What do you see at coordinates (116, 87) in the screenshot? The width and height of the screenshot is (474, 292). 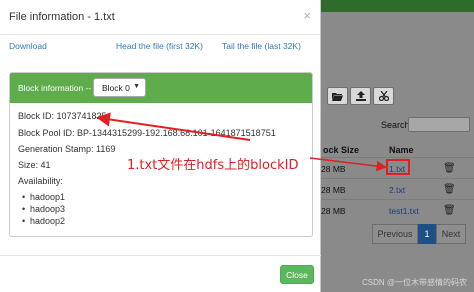 I see `block-select-value: Block 0` at bounding box center [116, 87].